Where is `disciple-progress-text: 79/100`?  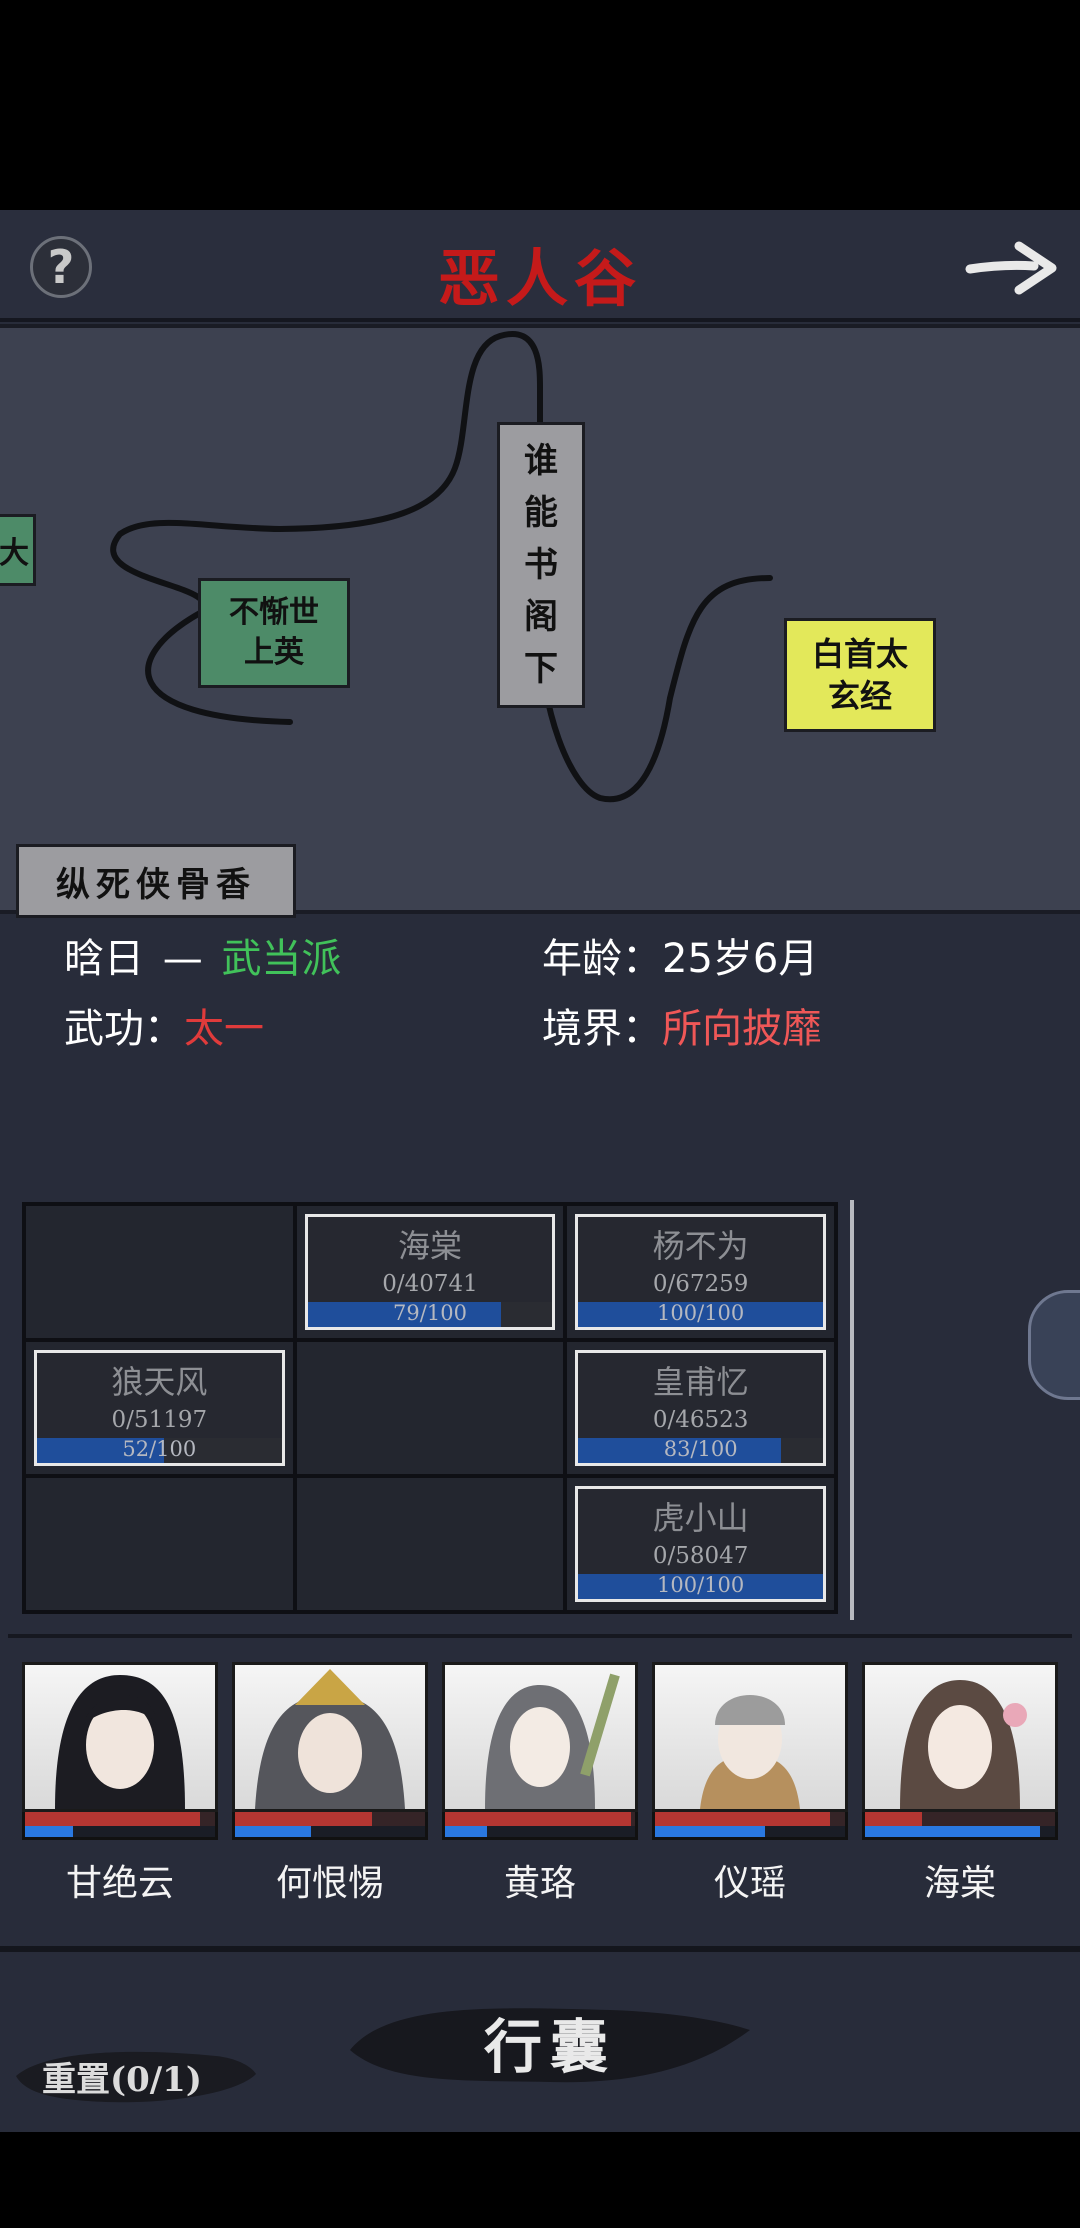 disciple-progress-text: 79/100 is located at coordinates (430, 1313).